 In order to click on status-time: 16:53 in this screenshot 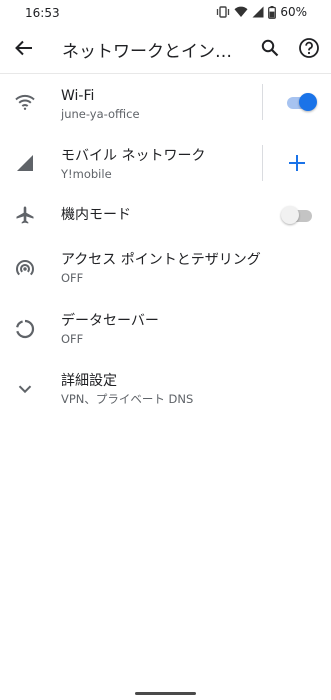, I will do `click(42, 13)`.